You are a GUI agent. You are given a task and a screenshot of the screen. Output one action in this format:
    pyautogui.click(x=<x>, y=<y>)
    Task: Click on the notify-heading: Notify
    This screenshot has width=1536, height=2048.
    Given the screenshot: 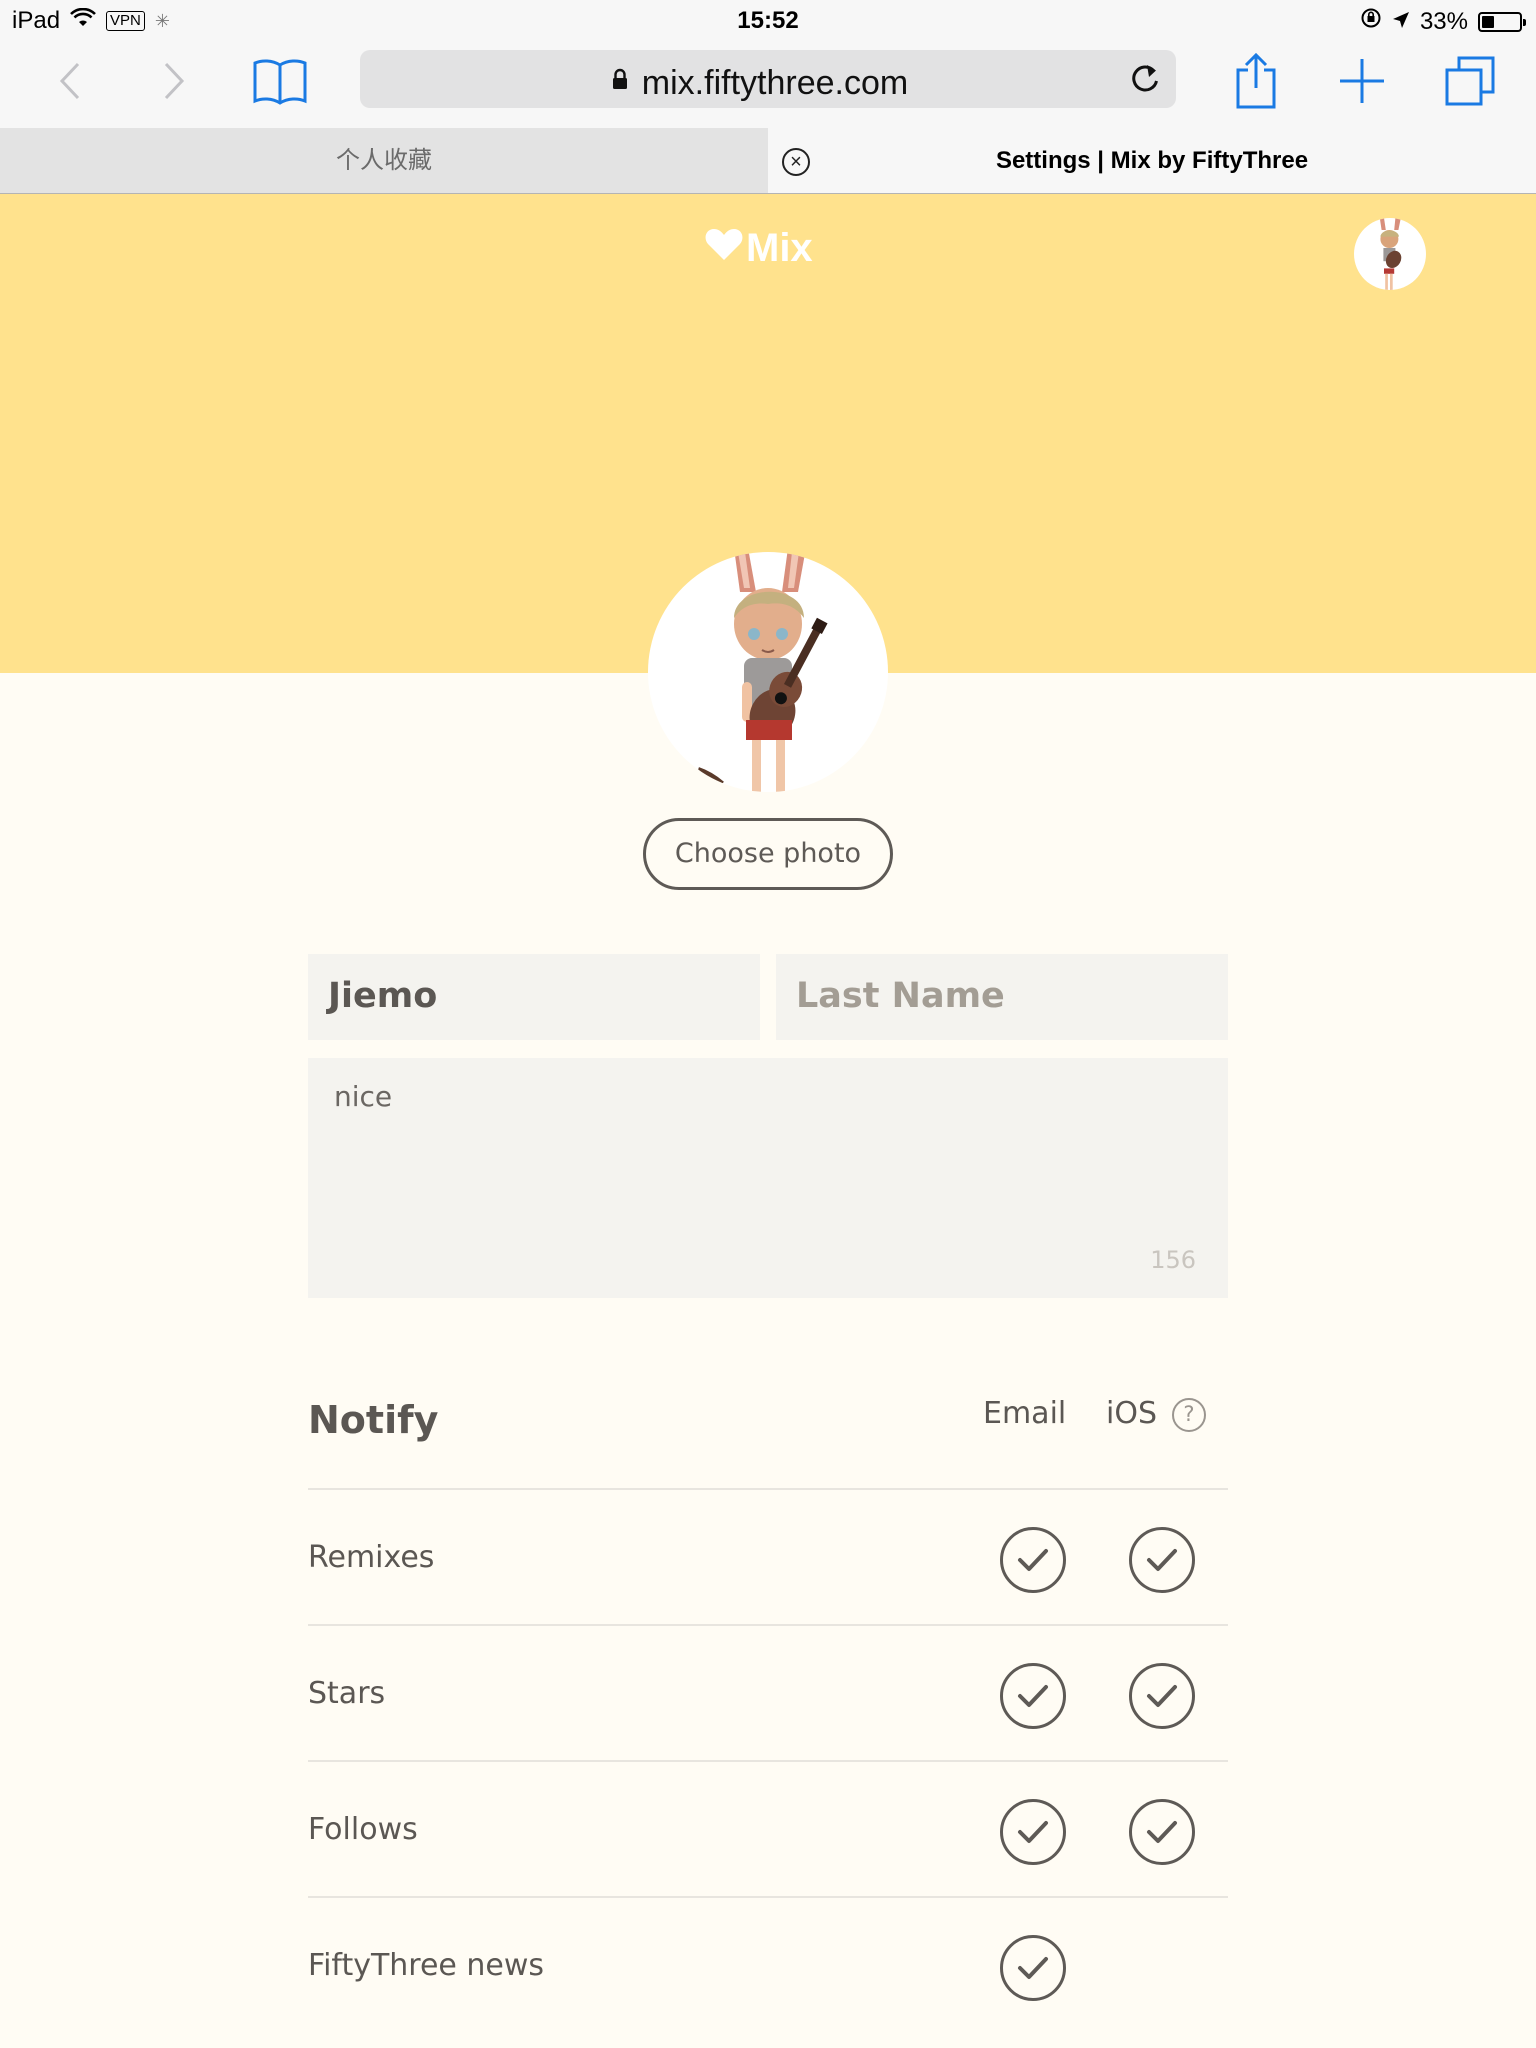 What is the action you would take?
    pyautogui.click(x=373, y=1420)
    